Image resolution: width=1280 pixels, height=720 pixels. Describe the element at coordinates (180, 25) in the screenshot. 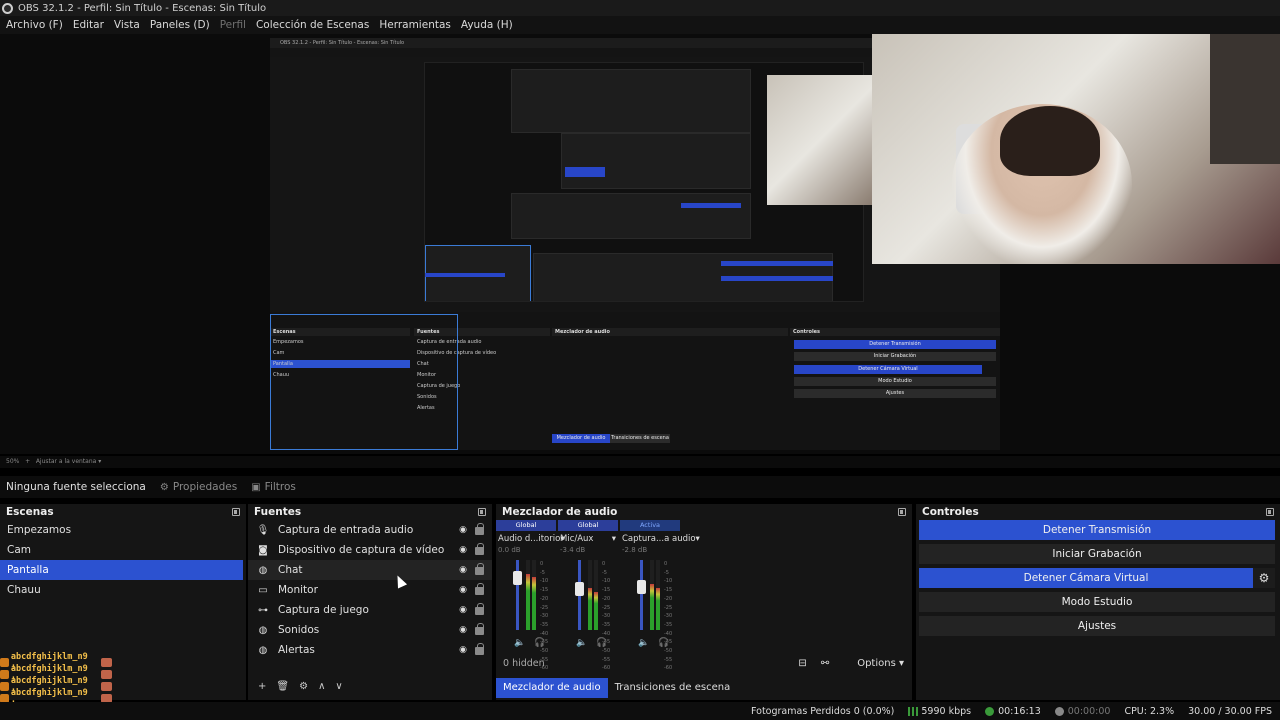

I see `menu-paneles: Paneles (D)` at that location.